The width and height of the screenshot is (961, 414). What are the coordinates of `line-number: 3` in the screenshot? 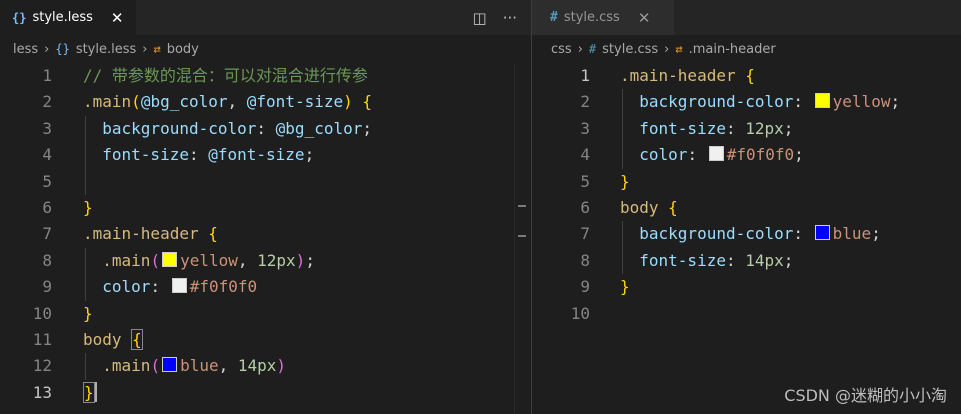 It's located at (47, 128).